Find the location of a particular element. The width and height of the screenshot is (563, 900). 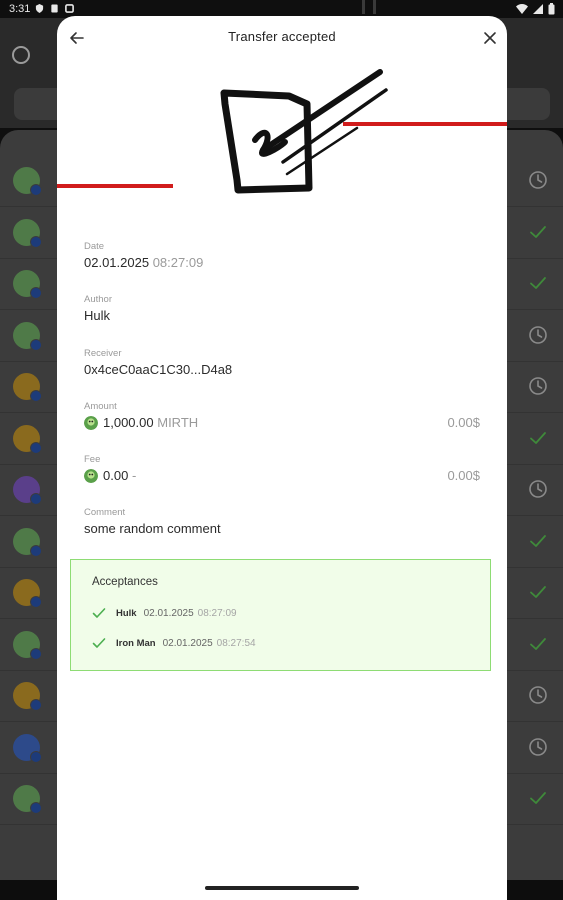

modal-header: Transfer accepted is located at coordinates (282, 38).